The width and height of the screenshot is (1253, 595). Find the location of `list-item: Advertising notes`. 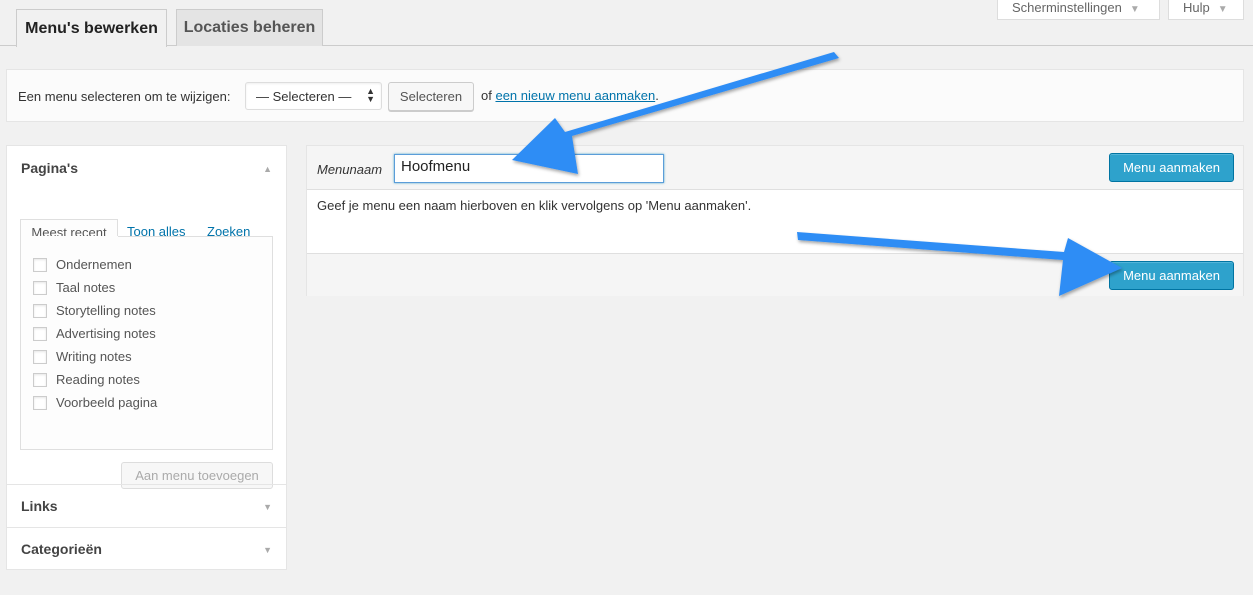

list-item: Advertising notes is located at coordinates (94, 333).